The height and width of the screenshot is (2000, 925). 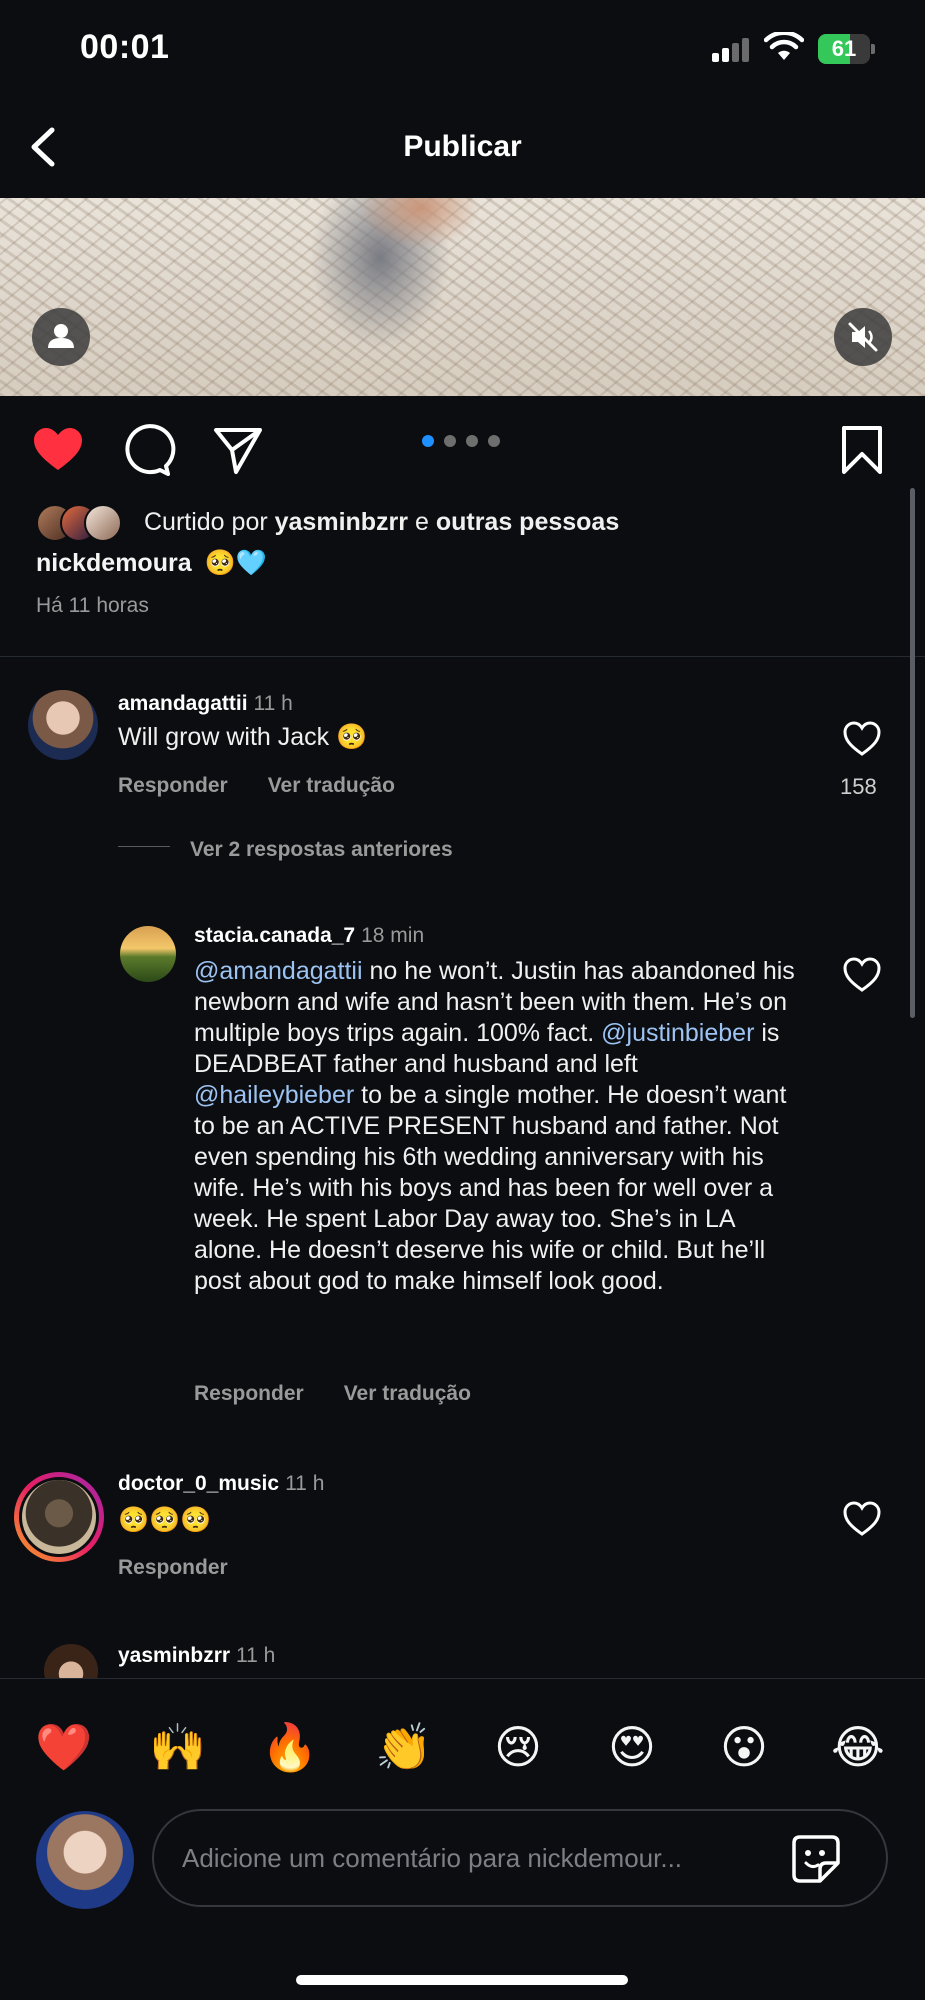 What do you see at coordinates (165, 1519) in the screenshot?
I see `comment-text: 🥺🥺🥺` at bounding box center [165, 1519].